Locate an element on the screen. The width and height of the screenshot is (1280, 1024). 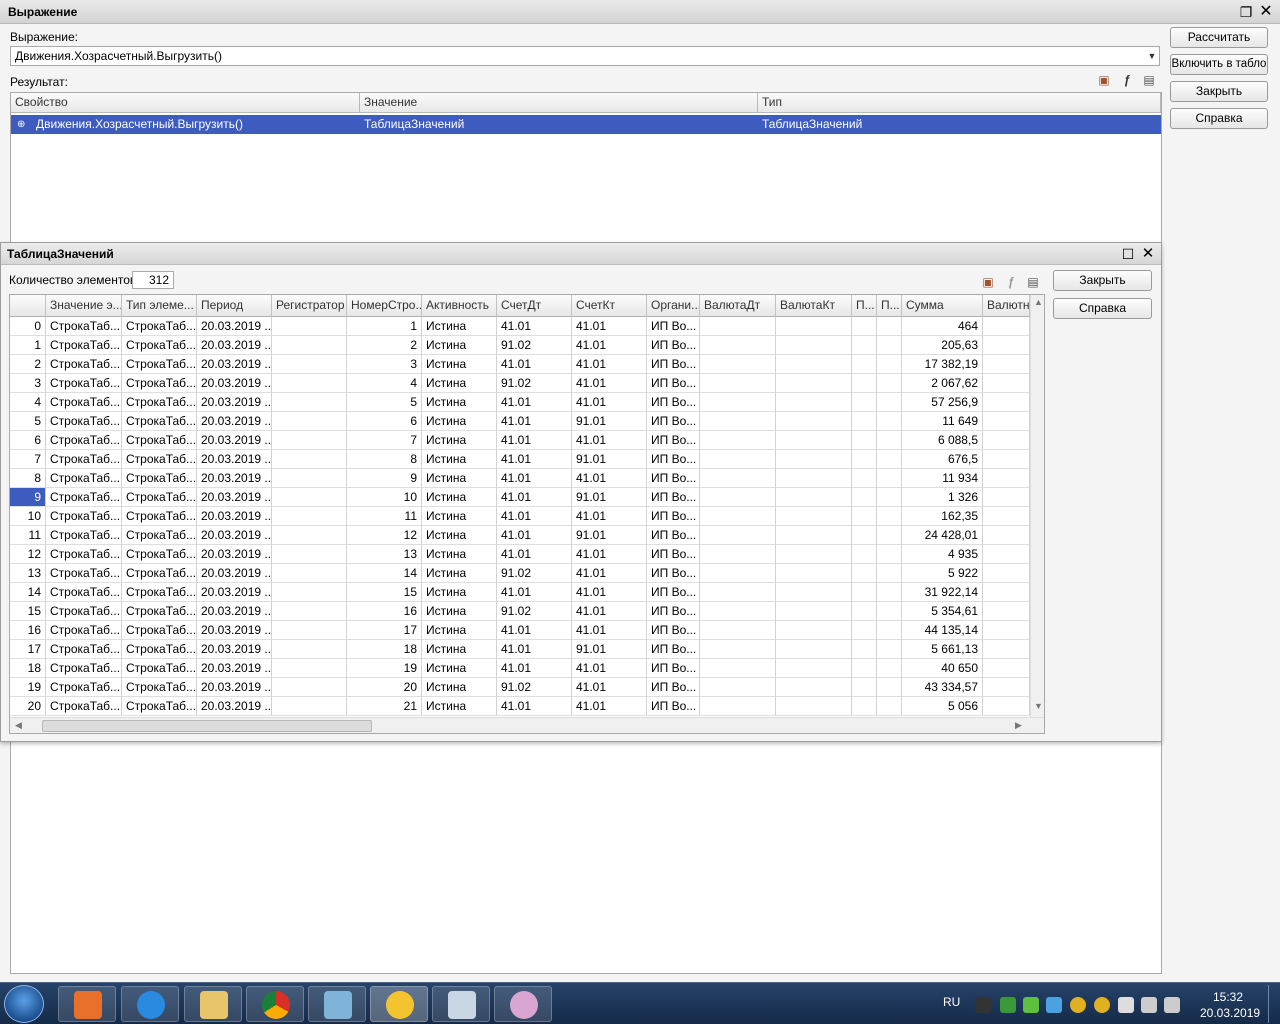
table-cell: 31 922,14 is located at coordinates (942, 592).